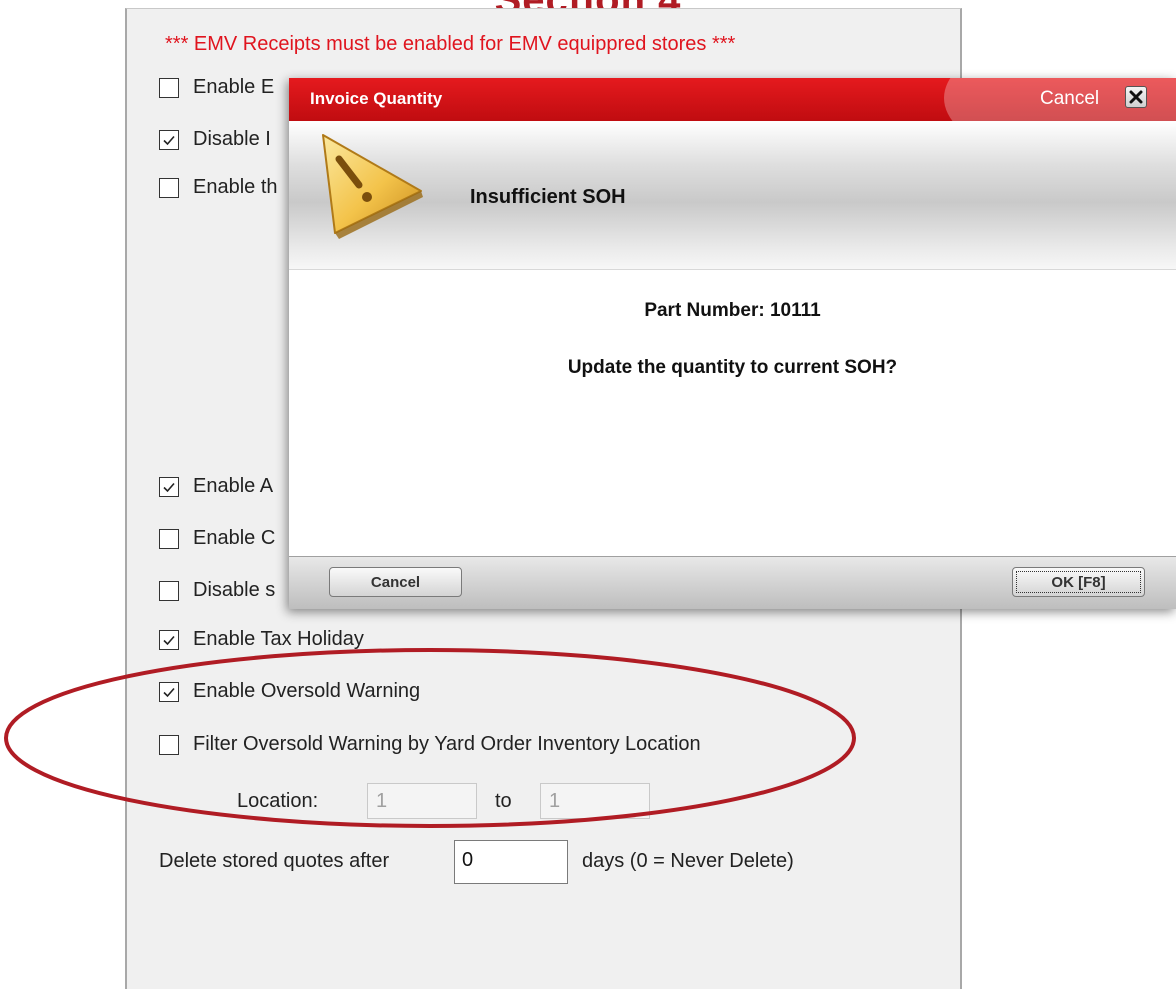  What do you see at coordinates (1069, 99) in the screenshot?
I see `titlebar-cancel-link: Cancel` at bounding box center [1069, 99].